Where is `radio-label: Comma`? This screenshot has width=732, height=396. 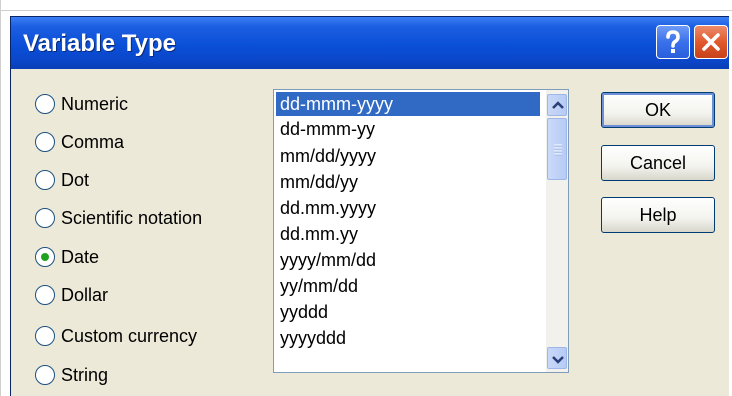
radio-label: Comma is located at coordinates (93, 141).